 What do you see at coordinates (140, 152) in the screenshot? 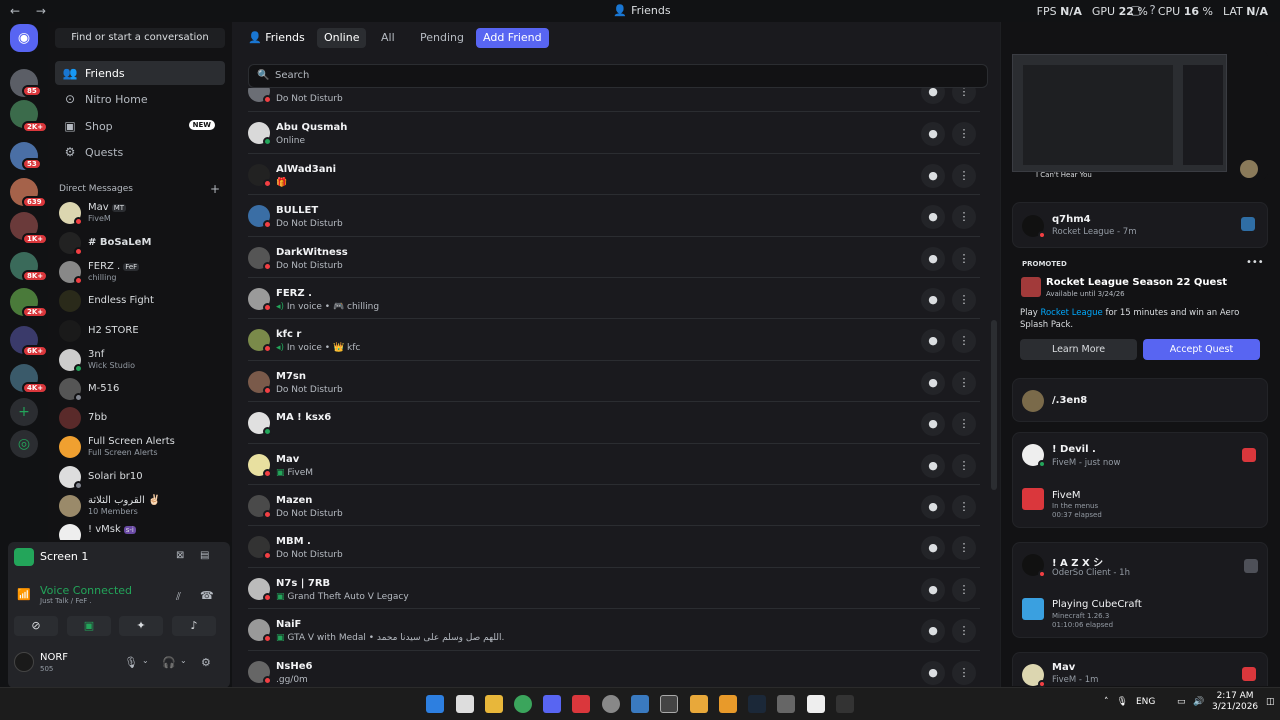
I see `sidebar-item-quests: ⚙ Quests` at bounding box center [140, 152].